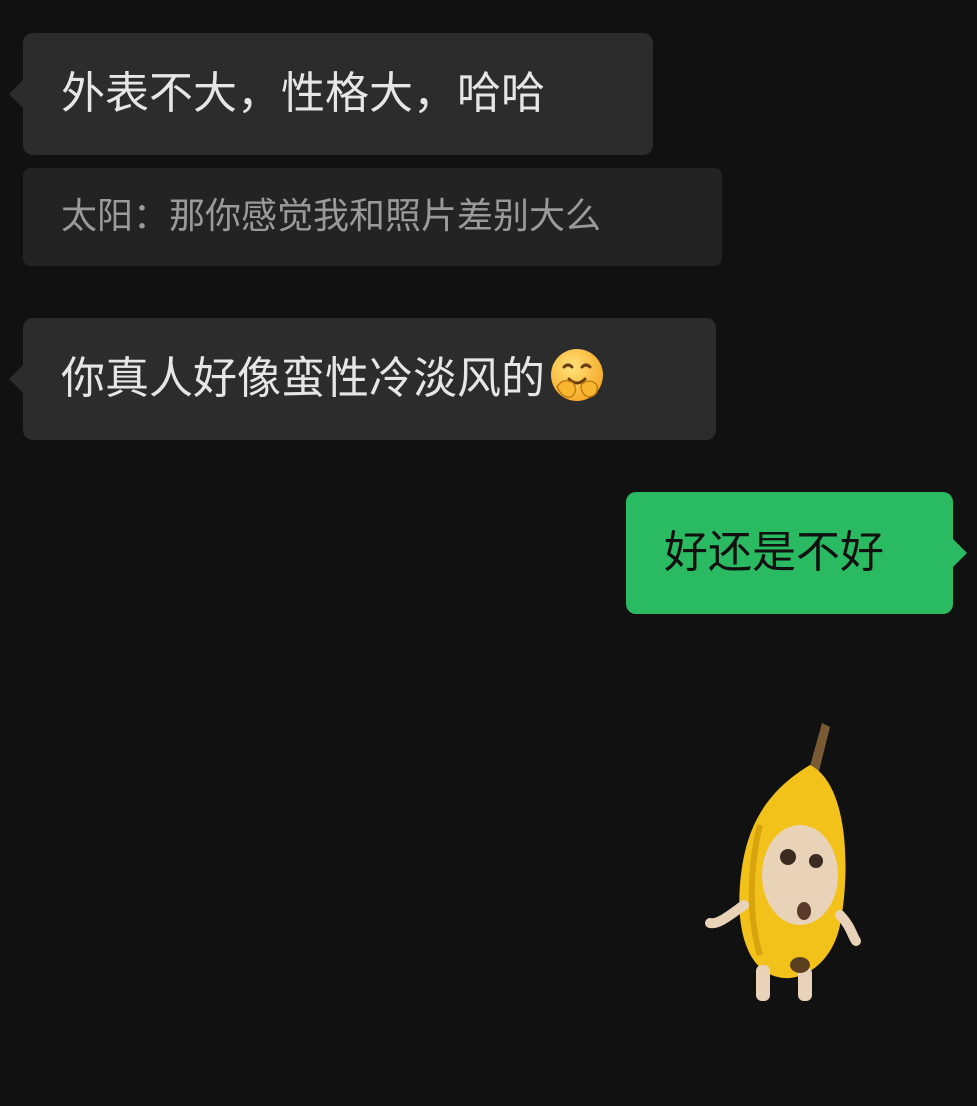  What do you see at coordinates (774, 552) in the screenshot?
I see `message-text: 好还是不好` at bounding box center [774, 552].